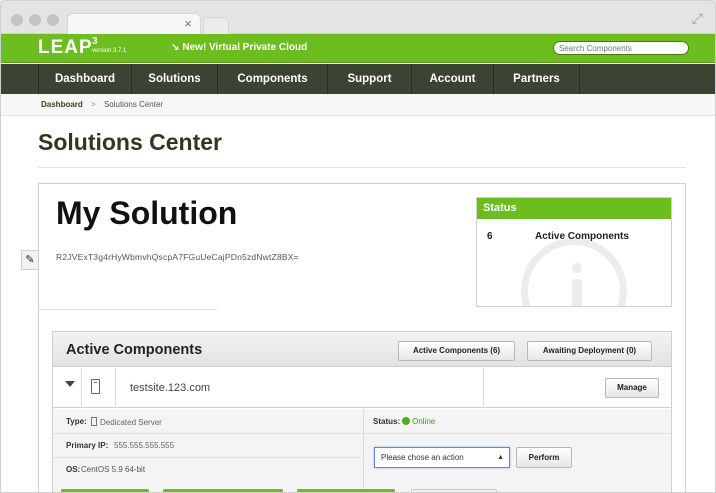  Describe the element at coordinates (130, 142) in the screenshot. I see `page-title: Solutions Center` at that location.